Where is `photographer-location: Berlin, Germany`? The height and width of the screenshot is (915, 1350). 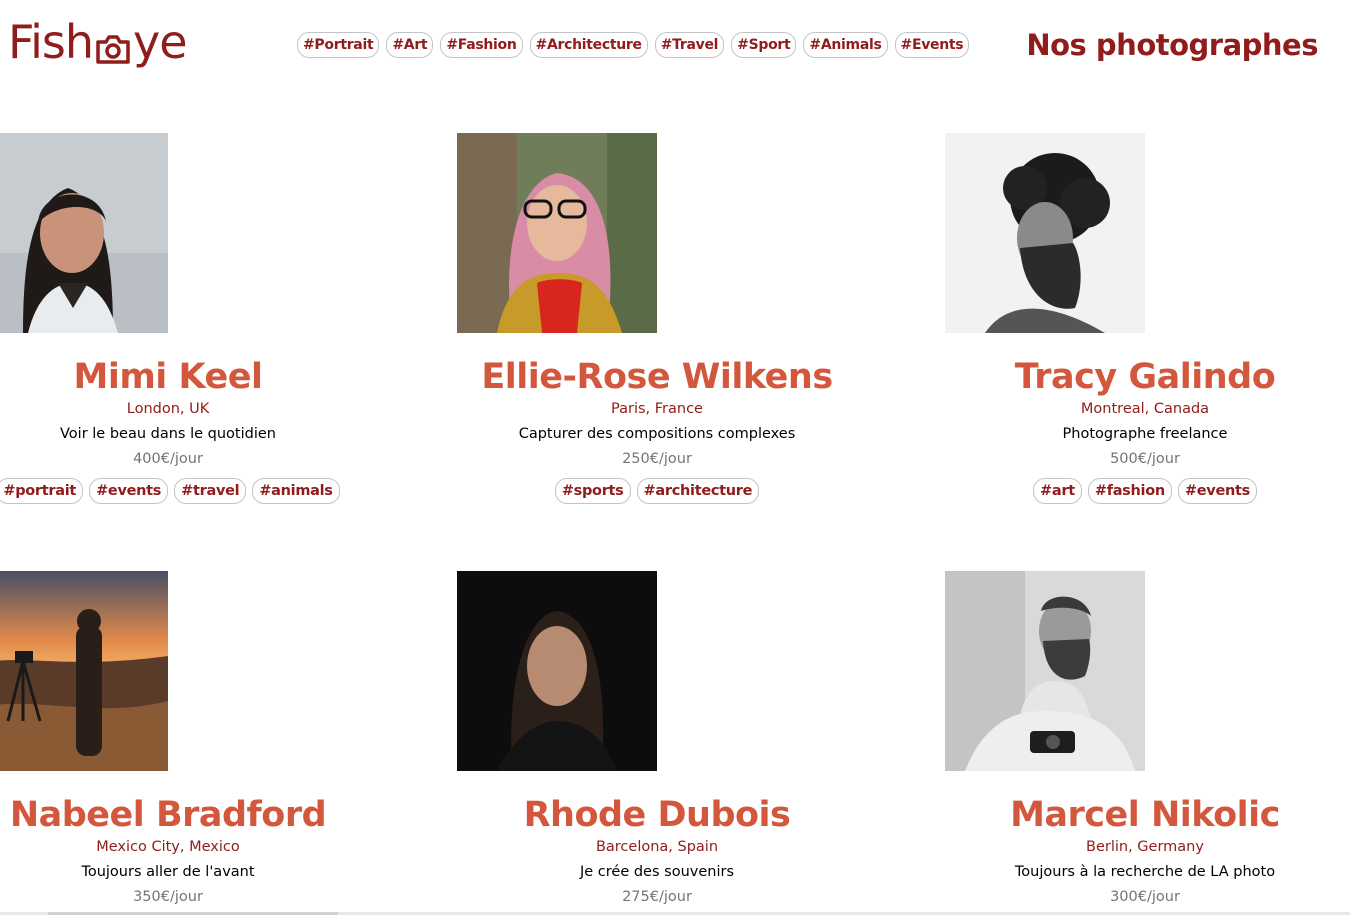 photographer-location: Berlin, Germany is located at coordinates (1145, 847).